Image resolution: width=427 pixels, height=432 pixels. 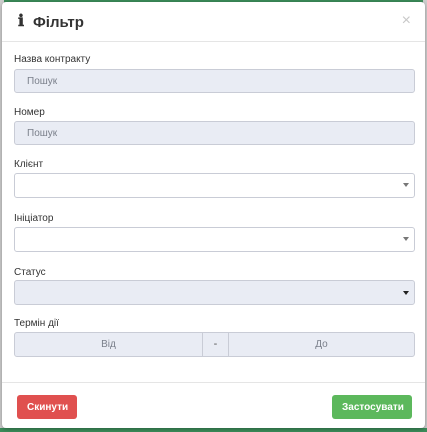 I want to click on validity-range: -, so click(x=214, y=344).